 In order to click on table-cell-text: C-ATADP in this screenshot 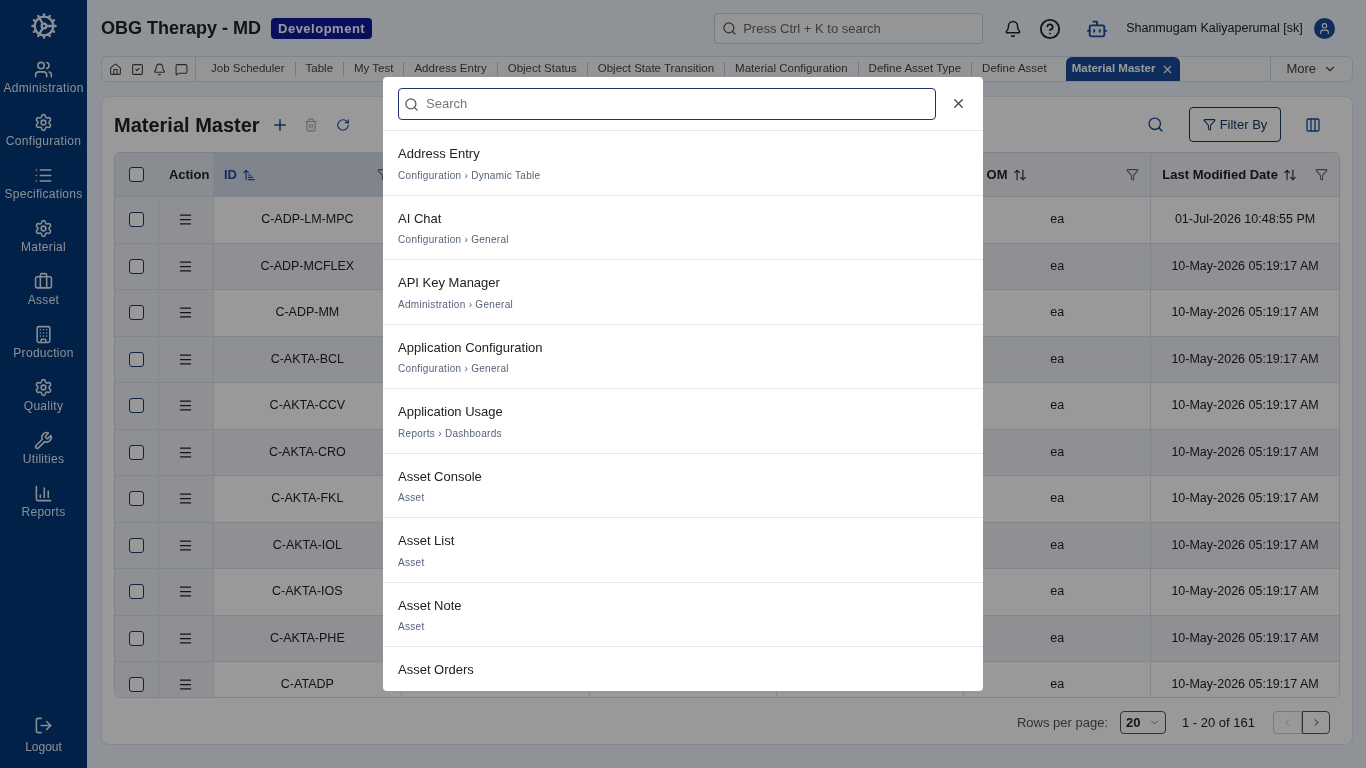, I will do `click(307, 685)`.